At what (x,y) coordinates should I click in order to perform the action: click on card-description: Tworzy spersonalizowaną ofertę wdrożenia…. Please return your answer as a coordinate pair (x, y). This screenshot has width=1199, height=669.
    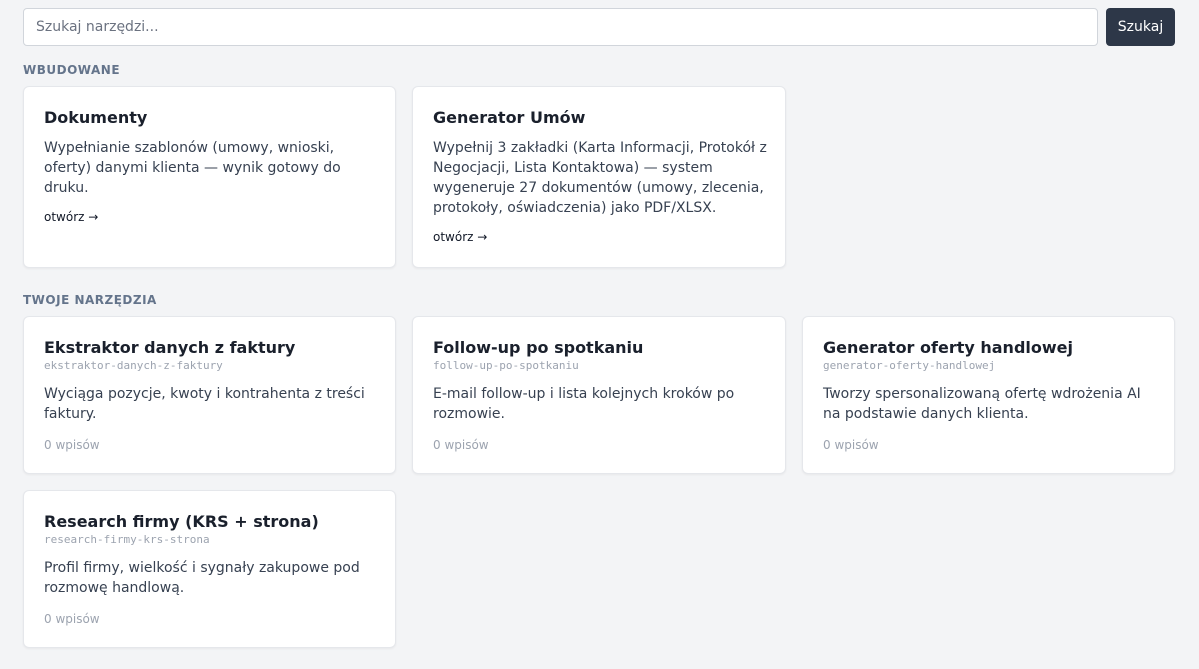
    Looking at the image, I should click on (982, 404).